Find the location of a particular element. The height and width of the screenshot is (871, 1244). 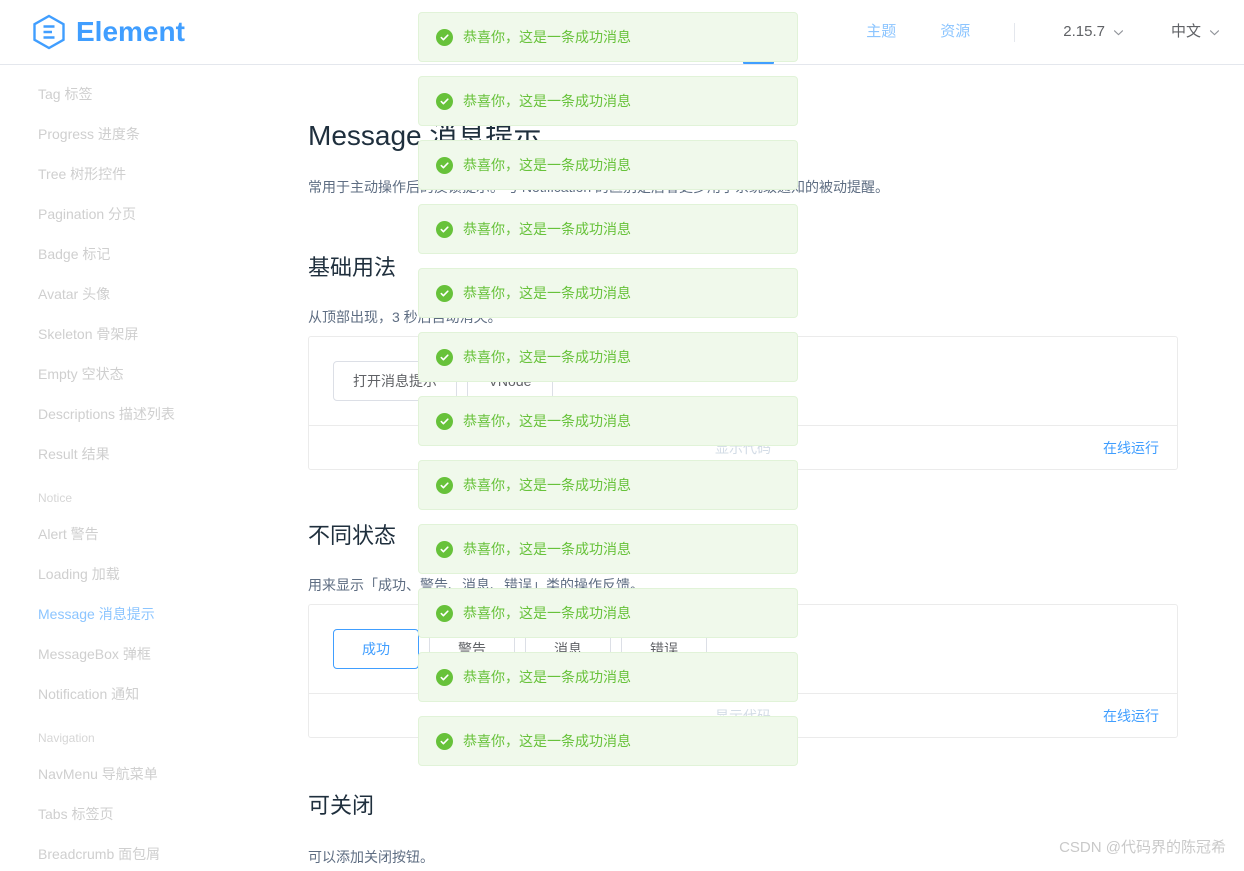

sidebar-item-messagebox: MessageBox 弹框 is located at coordinates (150, 654).